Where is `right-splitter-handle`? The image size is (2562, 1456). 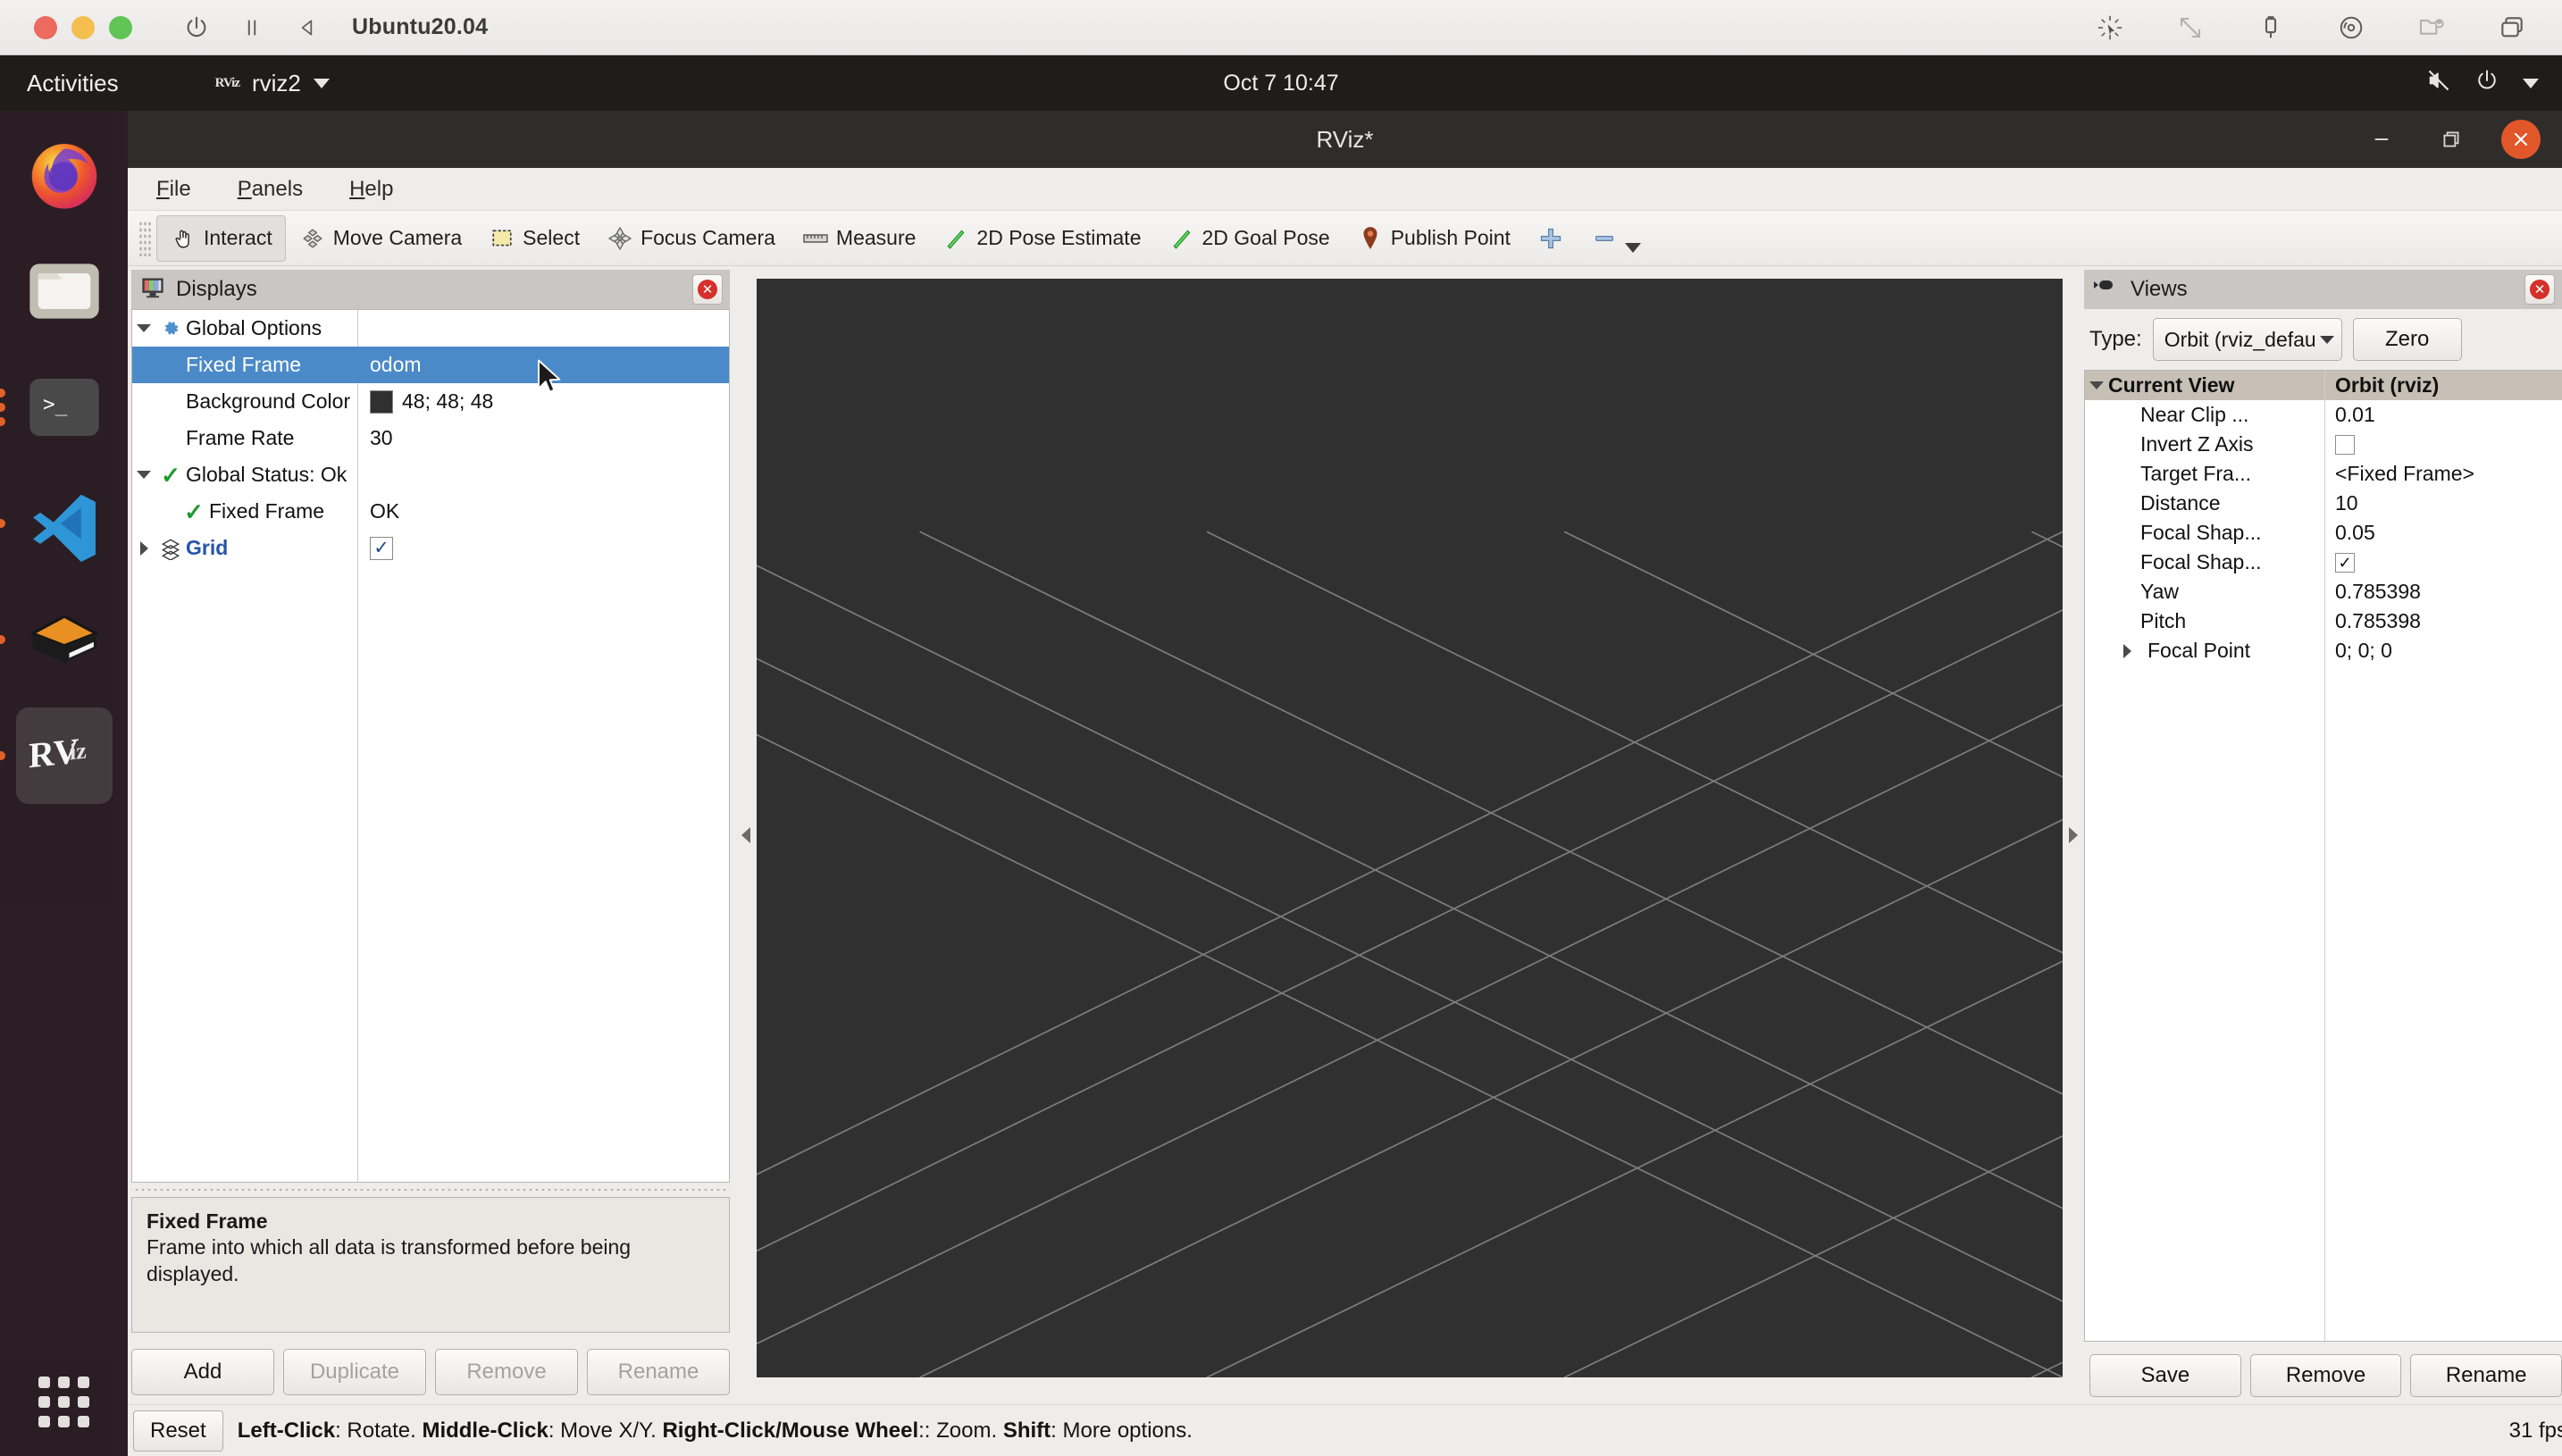
right-splitter-handle is located at coordinates (2073, 835).